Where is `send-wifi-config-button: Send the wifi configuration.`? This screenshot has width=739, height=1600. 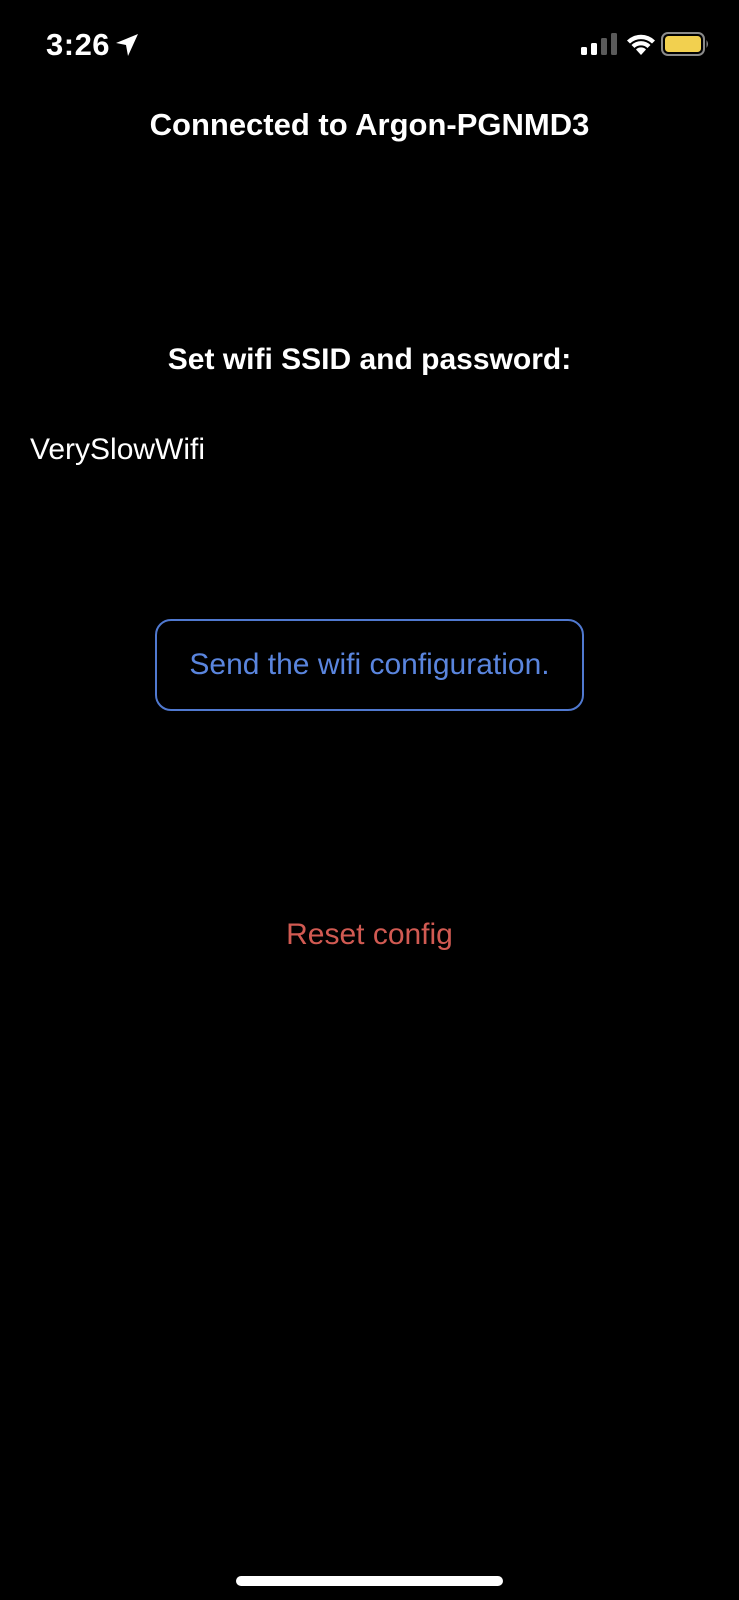 send-wifi-config-button: Send the wifi configuration. is located at coordinates (369, 665).